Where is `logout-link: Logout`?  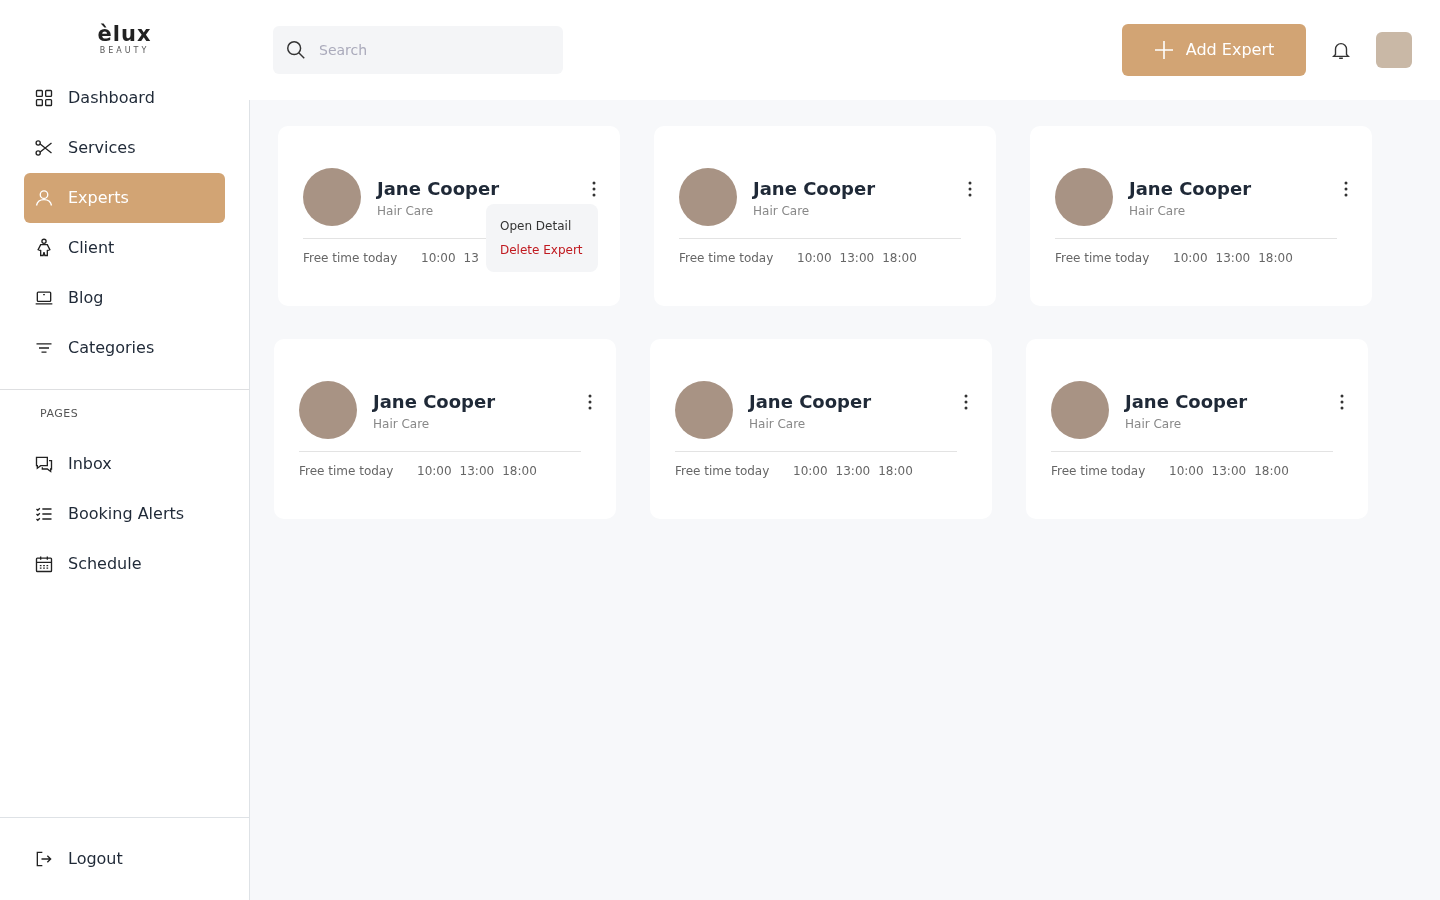 logout-link: Logout is located at coordinates (124, 859).